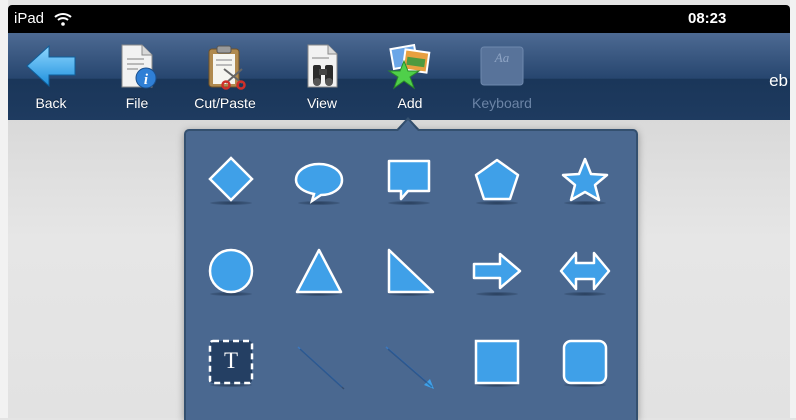 The width and height of the screenshot is (796, 420). I want to click on speech-bubble-round-icon, so click(319, 183).